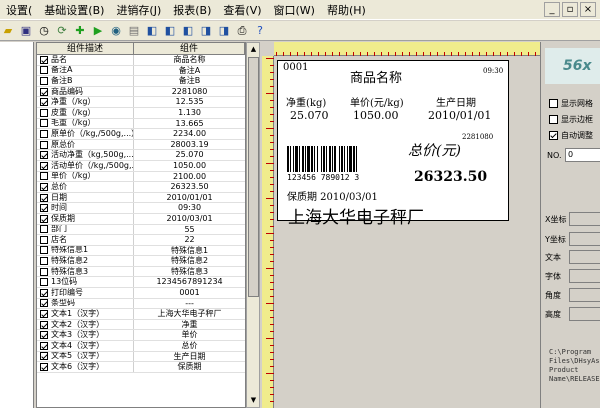  I want to click on table-row: 打印编号 0001, so click(141, 293).